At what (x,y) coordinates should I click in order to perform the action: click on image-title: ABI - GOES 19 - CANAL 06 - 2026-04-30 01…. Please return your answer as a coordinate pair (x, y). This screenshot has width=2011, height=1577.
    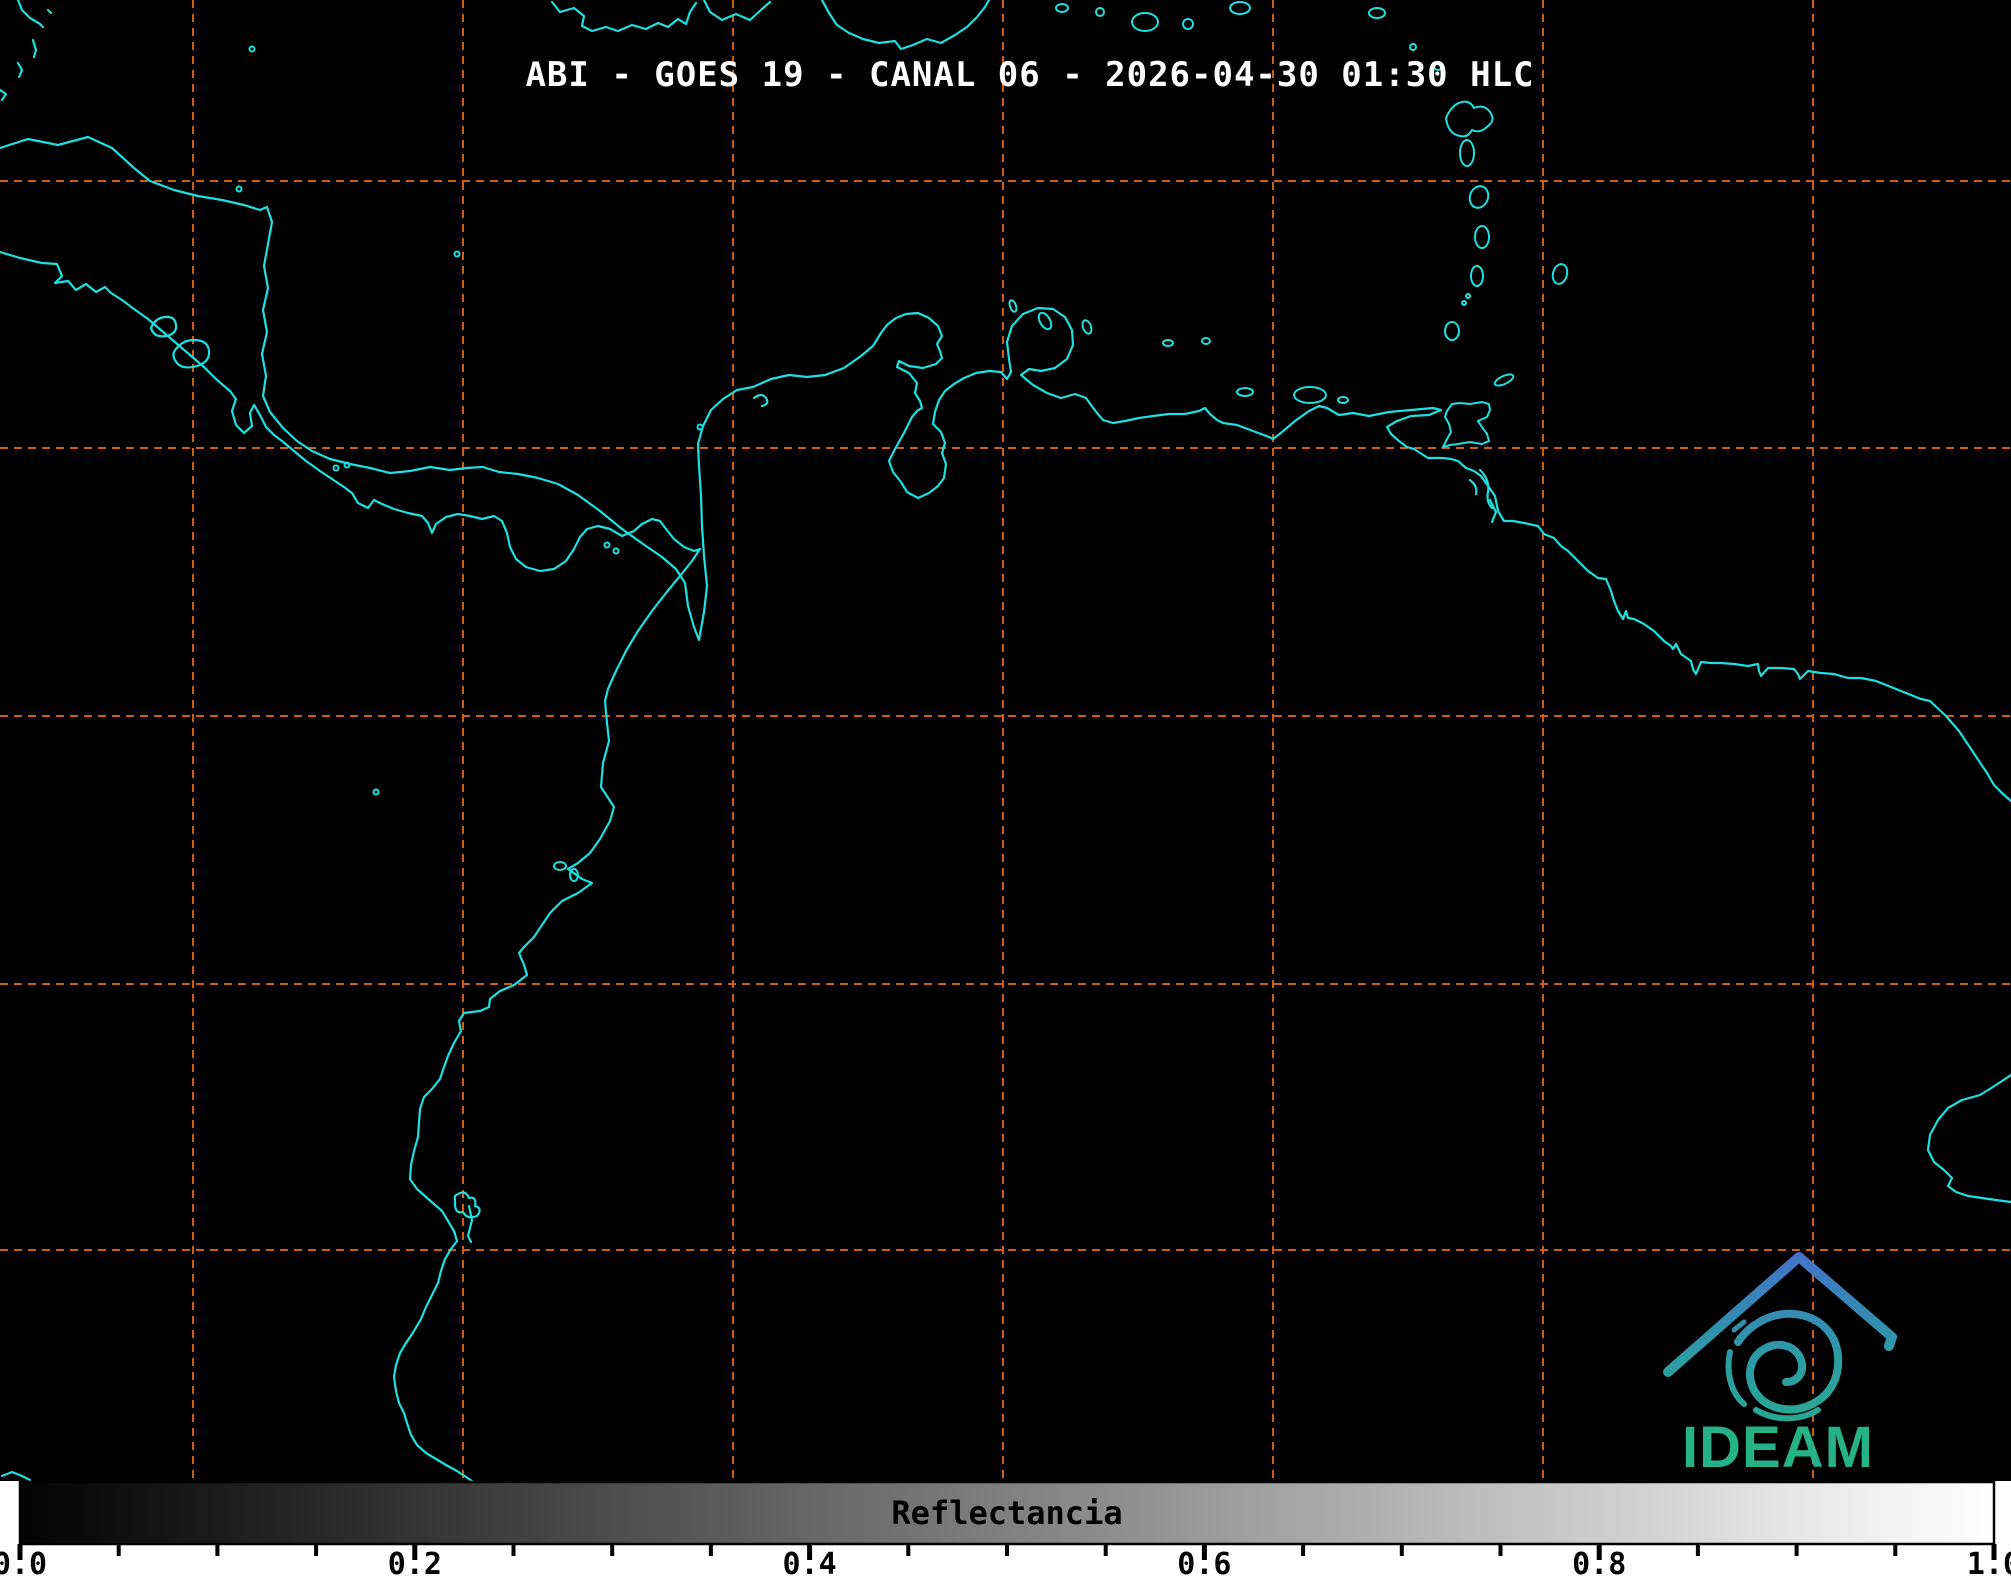
    Looking at the image, I should click on (1029, 75).